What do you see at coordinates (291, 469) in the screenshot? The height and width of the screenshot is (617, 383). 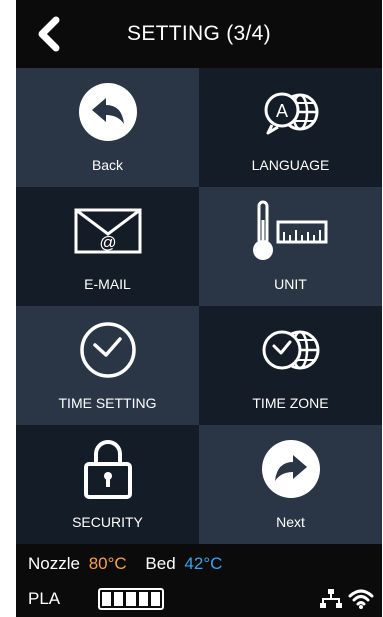 I see `next-arrow-icon` at bounding box center [291, 469].